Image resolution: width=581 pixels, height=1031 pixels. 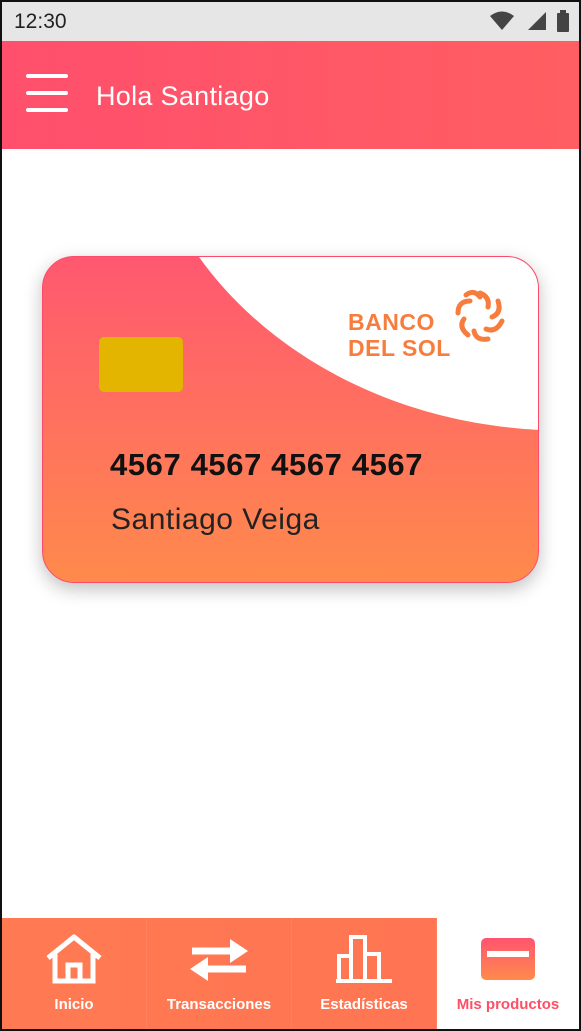 I want to click on nav-label-estadisticas: Estadísticas, so click(x=364, y=1004).